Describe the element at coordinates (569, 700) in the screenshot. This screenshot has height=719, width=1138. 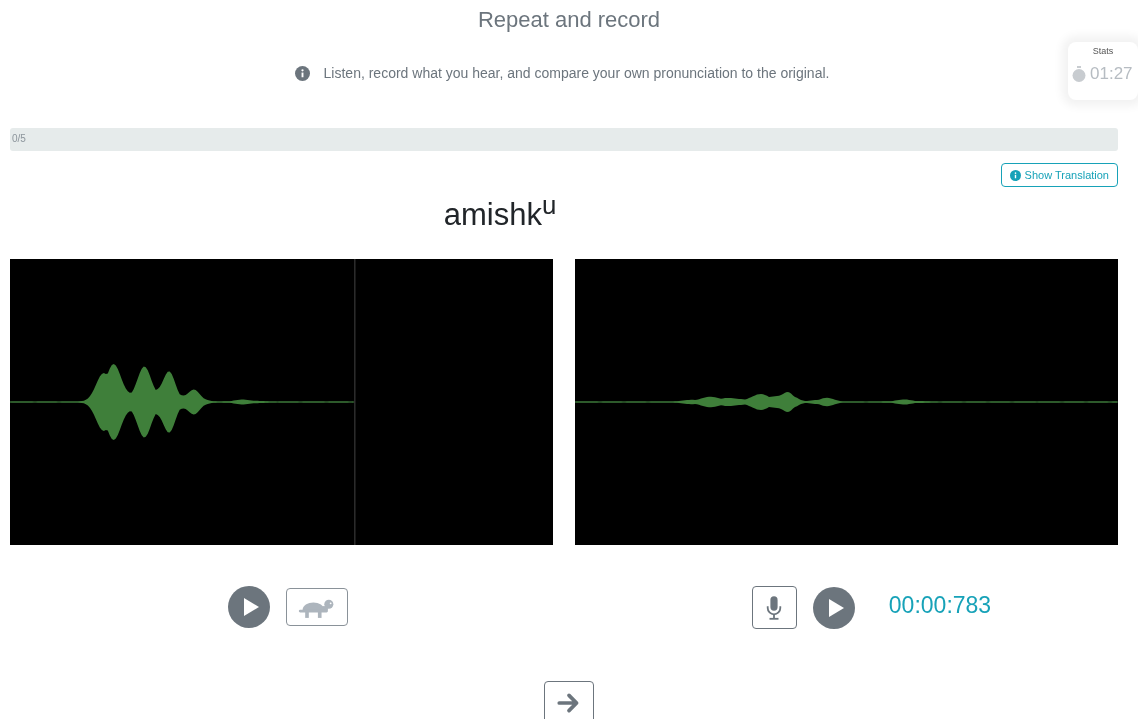
I see `next-button` at that location.